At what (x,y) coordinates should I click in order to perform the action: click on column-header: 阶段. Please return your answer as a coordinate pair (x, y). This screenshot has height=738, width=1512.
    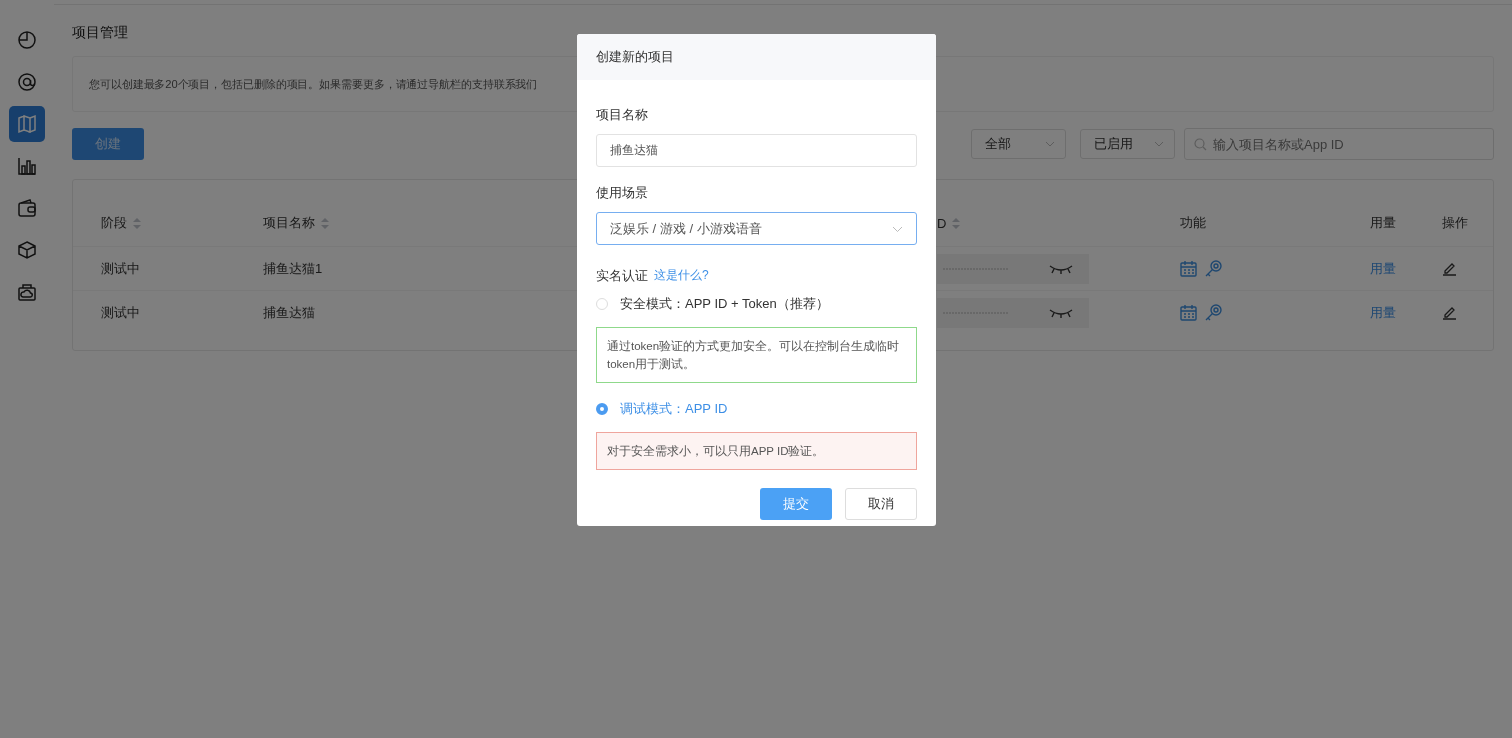
    Looking at the image, I should click on (114, 223).